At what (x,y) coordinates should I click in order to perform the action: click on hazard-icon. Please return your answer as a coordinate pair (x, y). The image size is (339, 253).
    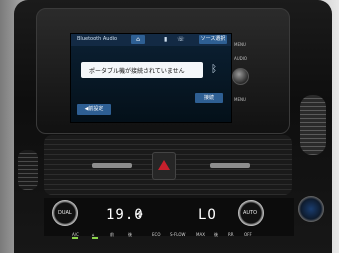
    Looking at the image, I should click on (164, 165).